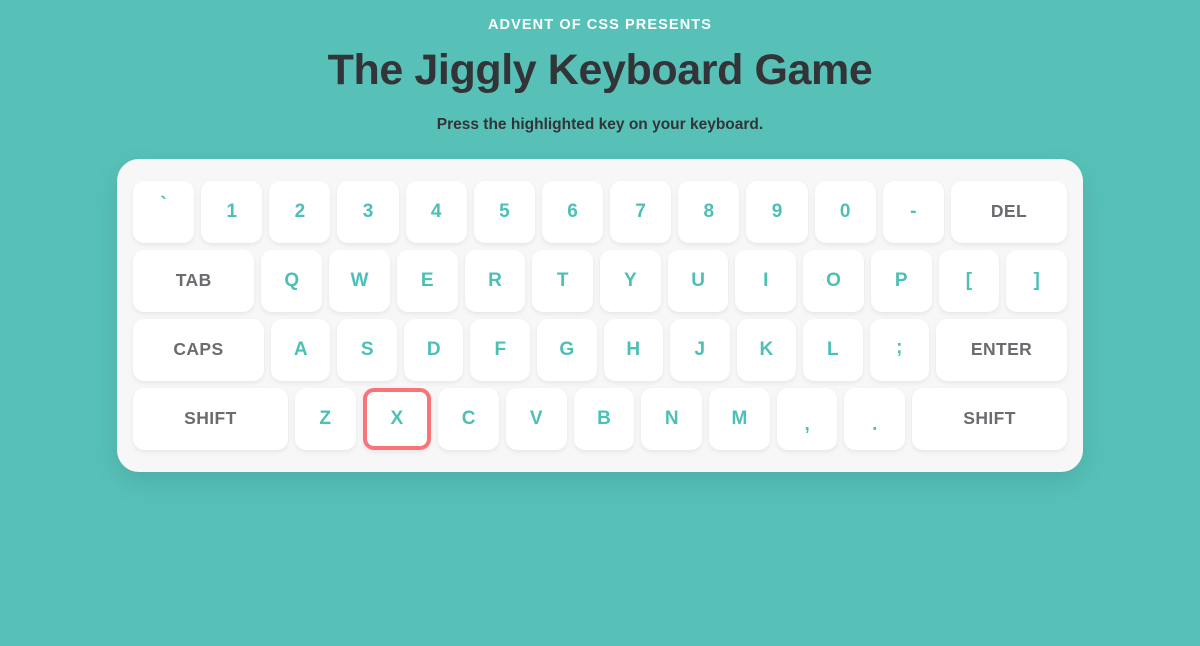 Image resolution: width=1200 pixels, height=646 pixels. What do you see at coordinates (164, 211) in the screenshot?
I see `key-backtick: `` at bounding box center [164, 211].